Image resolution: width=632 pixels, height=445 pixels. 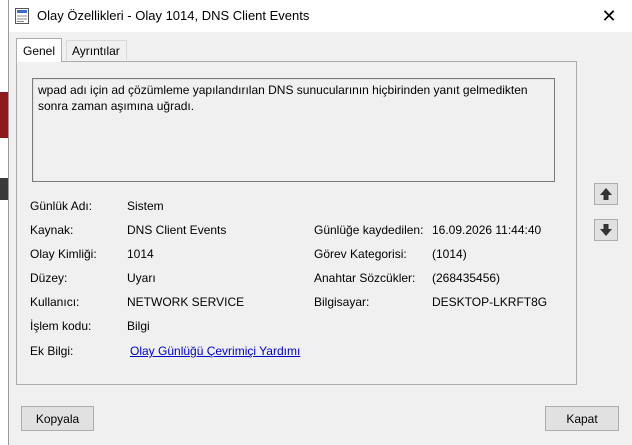 What do you see at coordinates (145, 206) in the screenshot?
I see `log-name-value: Sistem` at bounding box center [145, 206].